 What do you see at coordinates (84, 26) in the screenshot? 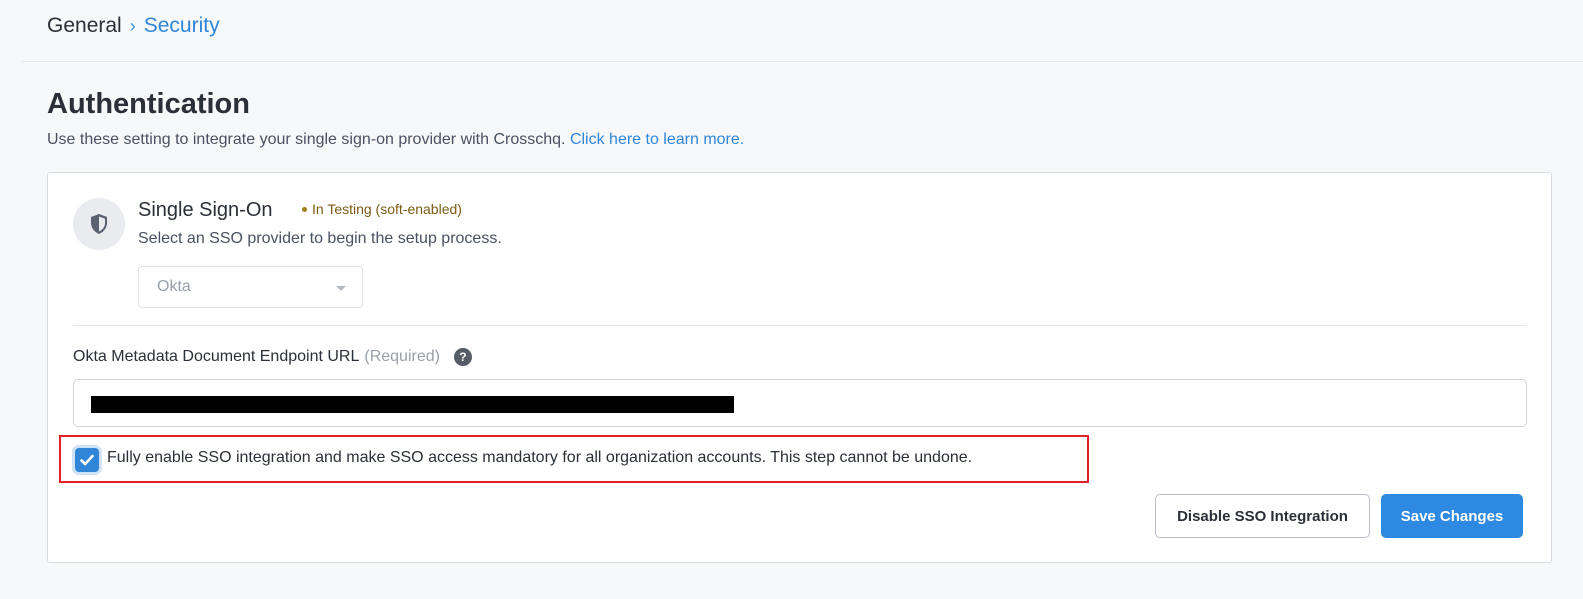
I see `breadcrumb-general: General` at bounding box center [84, 26].